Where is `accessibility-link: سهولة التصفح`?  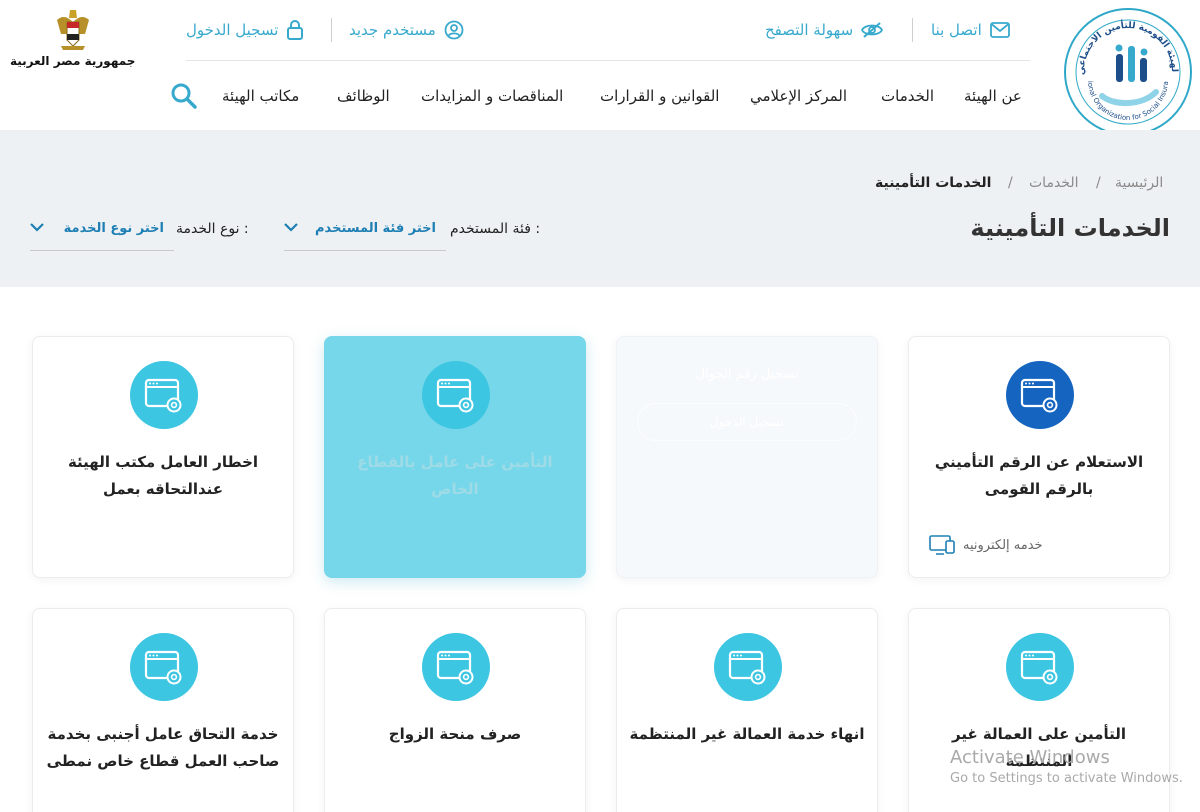 accessibility-link: سهولة التصفح is located at coordinates (824, 30).